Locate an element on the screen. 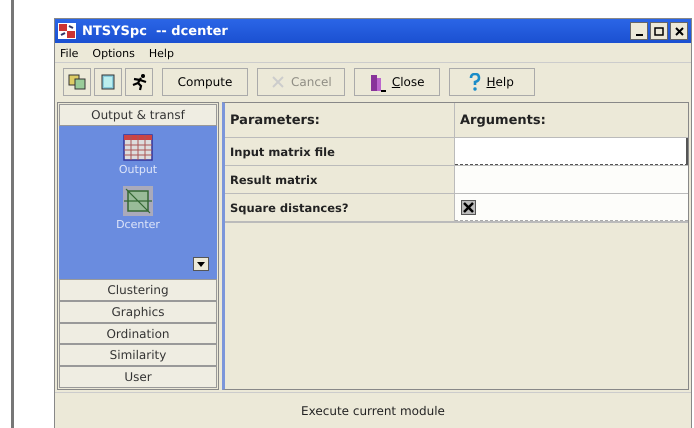 The image size is (694, 428). copy-button is located at coordinates (77, 82).